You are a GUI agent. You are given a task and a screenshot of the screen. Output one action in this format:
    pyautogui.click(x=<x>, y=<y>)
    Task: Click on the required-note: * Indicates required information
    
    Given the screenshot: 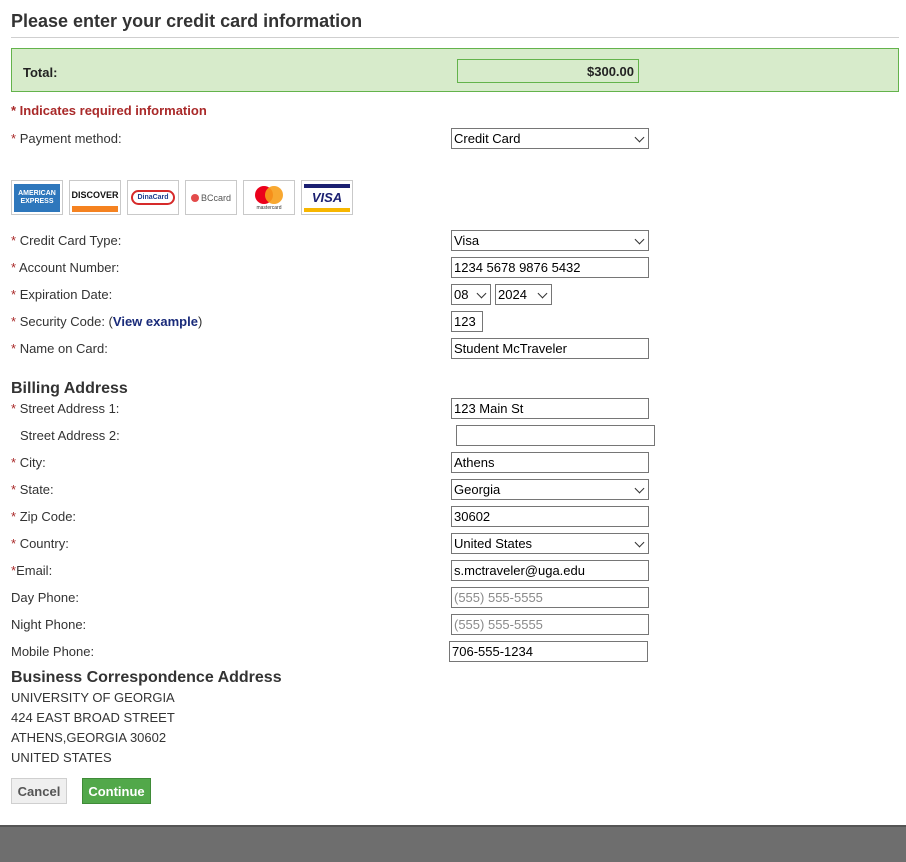 What is the action you would take?
    pyautogui.click(x=109, y=110)
    